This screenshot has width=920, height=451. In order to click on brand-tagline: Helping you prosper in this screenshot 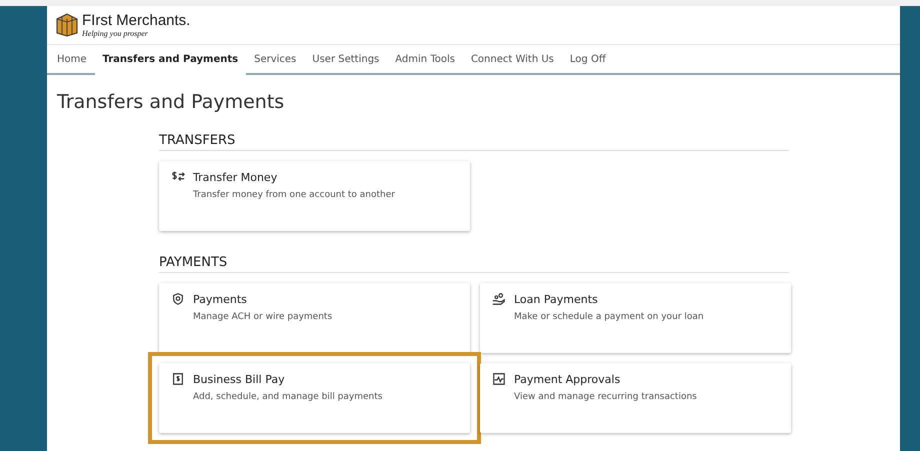, I will do `click(115, 33)`.